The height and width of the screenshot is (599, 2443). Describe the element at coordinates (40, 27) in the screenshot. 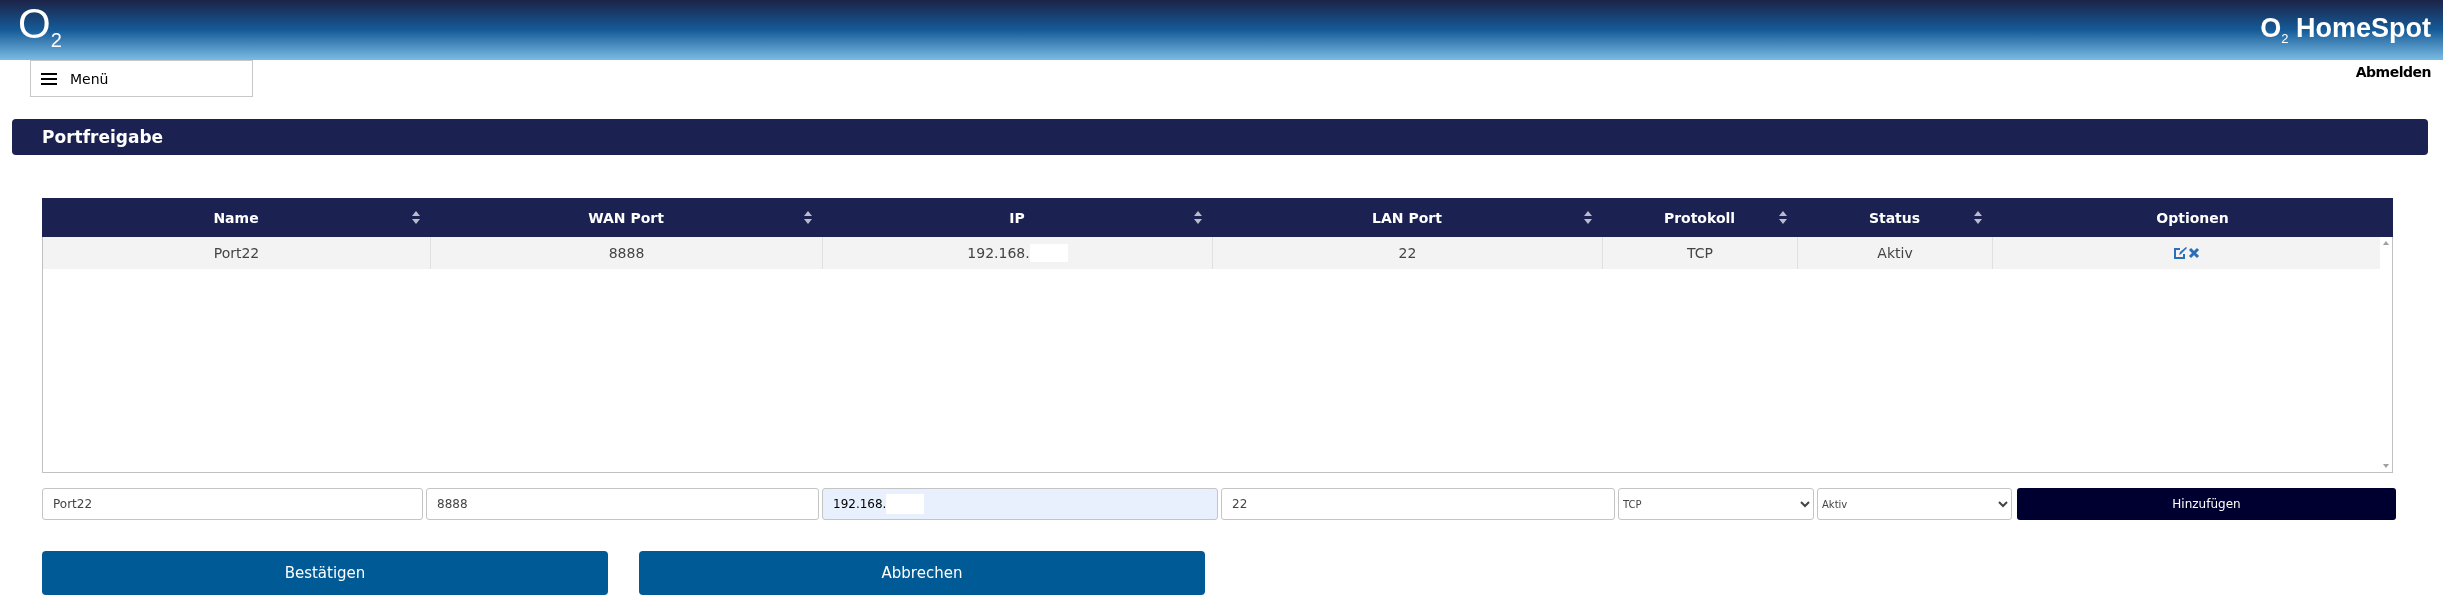

I see `logo: O$_{2}$` at that location.